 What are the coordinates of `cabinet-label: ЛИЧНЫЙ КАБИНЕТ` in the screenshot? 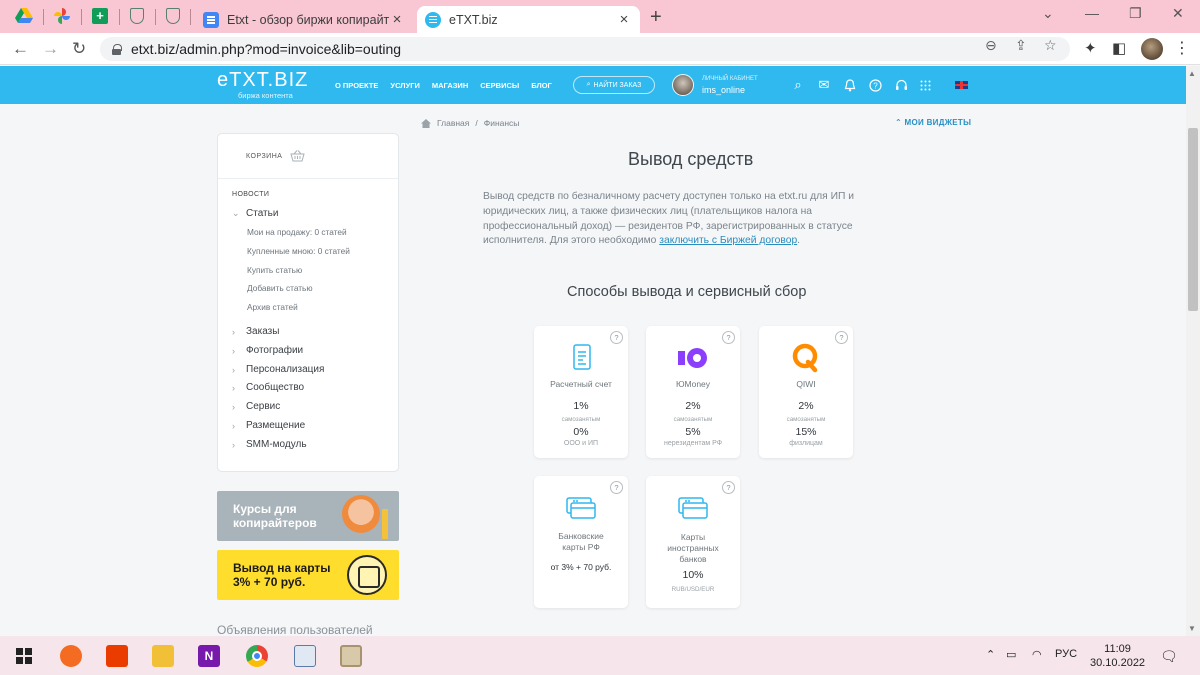 It's located at (730, 79).